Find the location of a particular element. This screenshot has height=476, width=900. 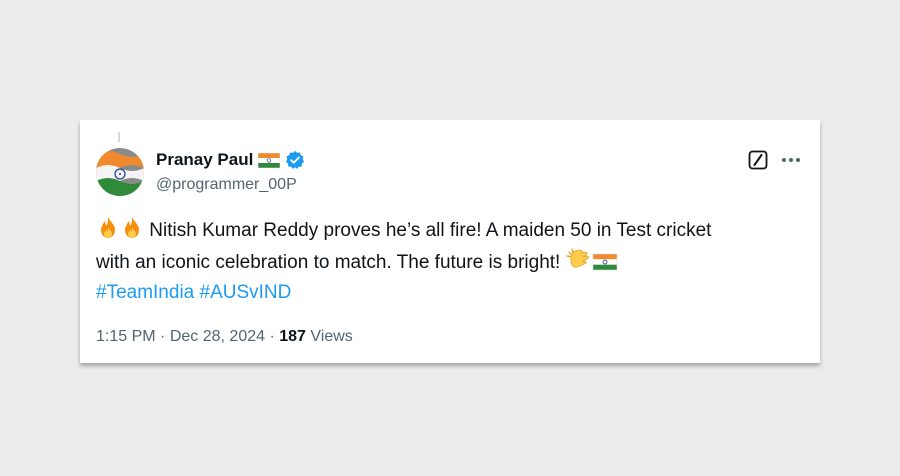

user-handle: @programmer_00P is located at coordinates (226, 185).